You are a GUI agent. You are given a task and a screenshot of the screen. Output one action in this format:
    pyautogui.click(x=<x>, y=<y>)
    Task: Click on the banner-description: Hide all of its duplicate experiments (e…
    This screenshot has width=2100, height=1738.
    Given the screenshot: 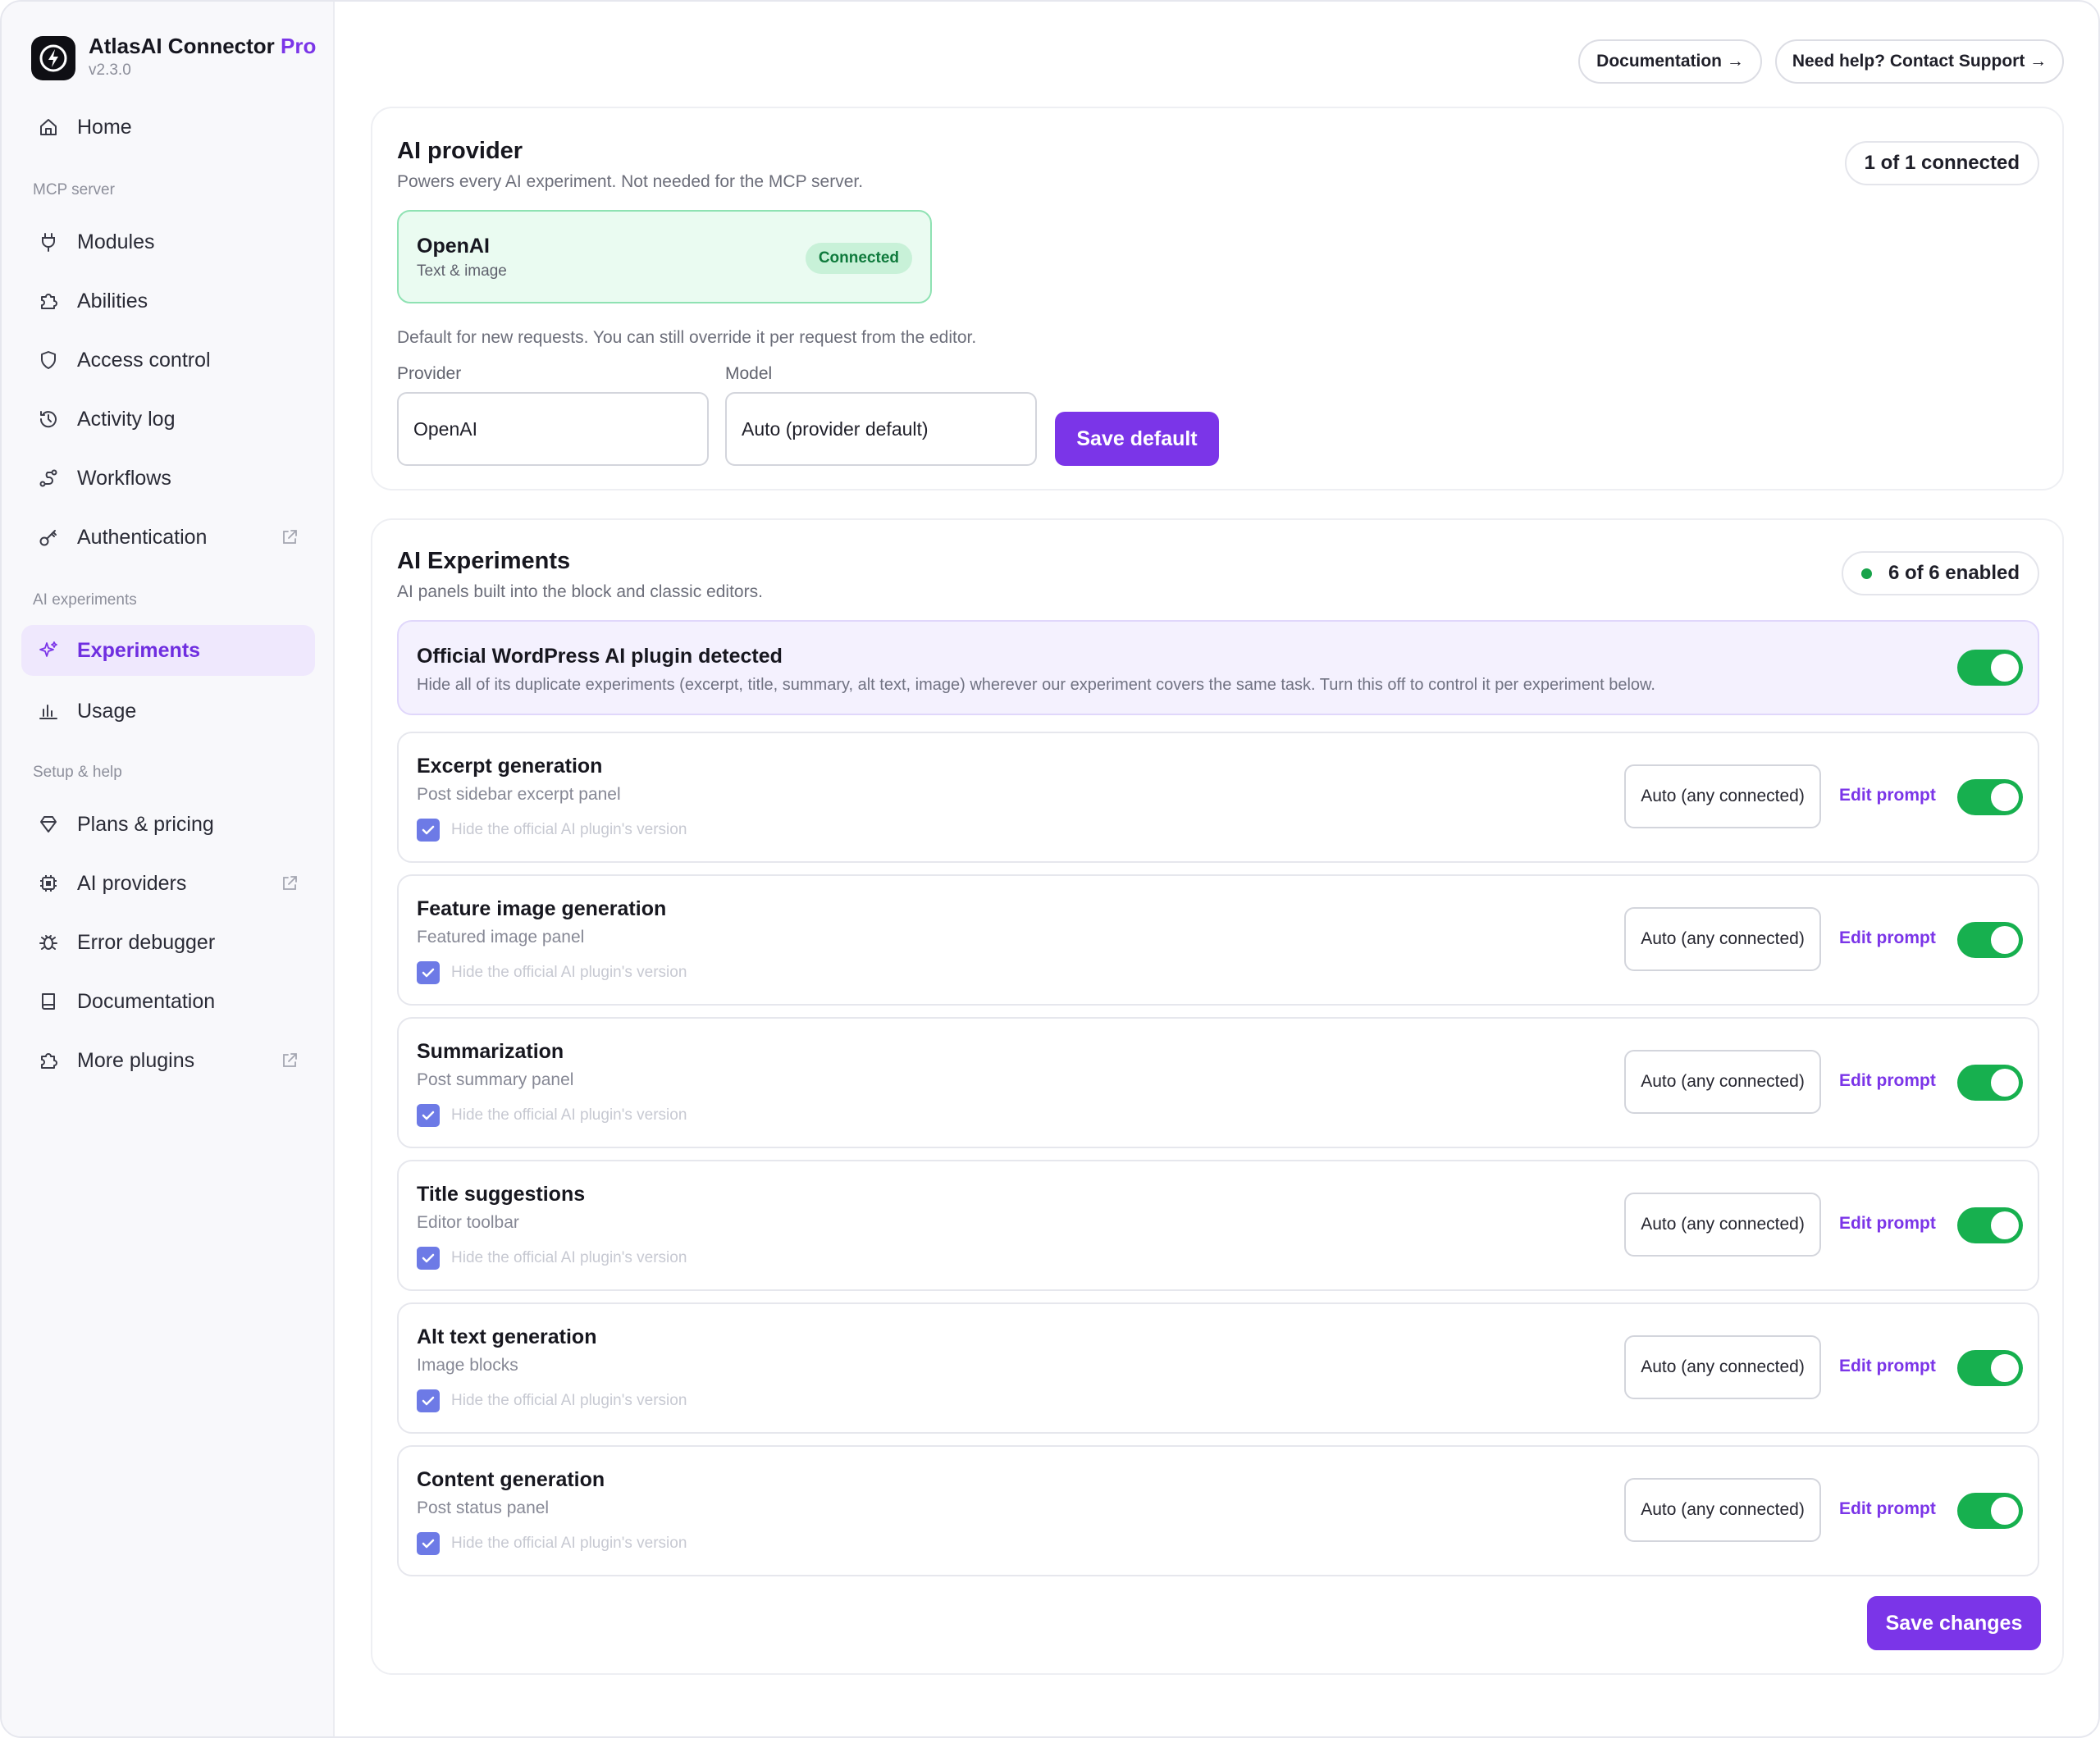 What is the action you would take?
    pyautogui.click(x=1036, y=685)
    